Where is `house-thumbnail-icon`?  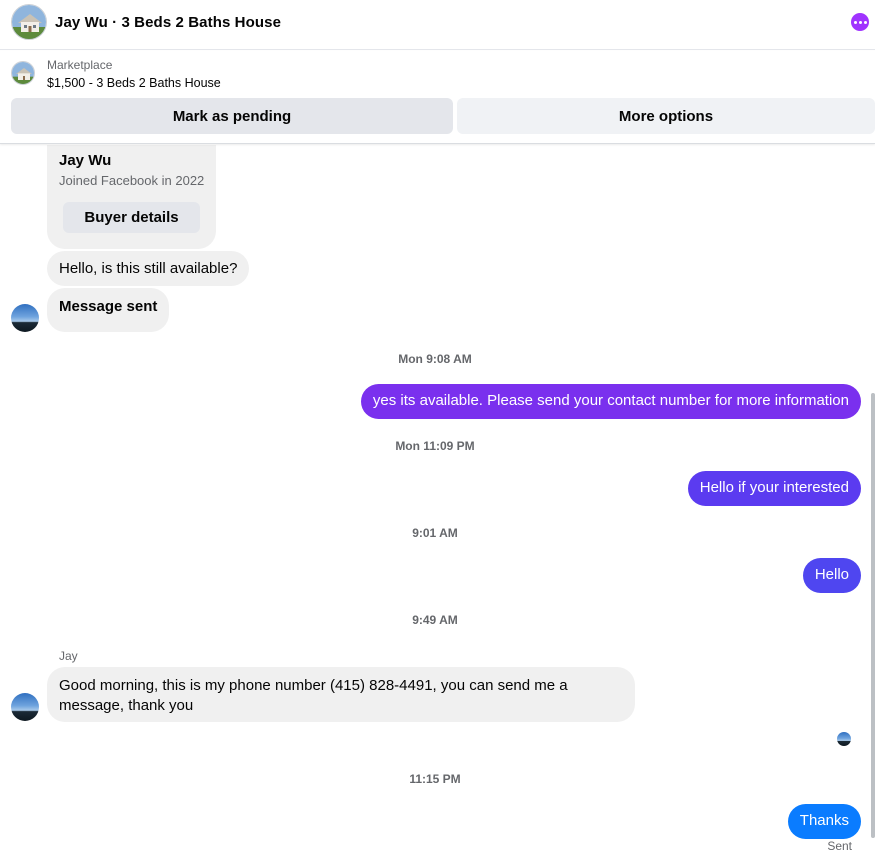 house-thumbnail-icon is located at coordinates (23, 73).